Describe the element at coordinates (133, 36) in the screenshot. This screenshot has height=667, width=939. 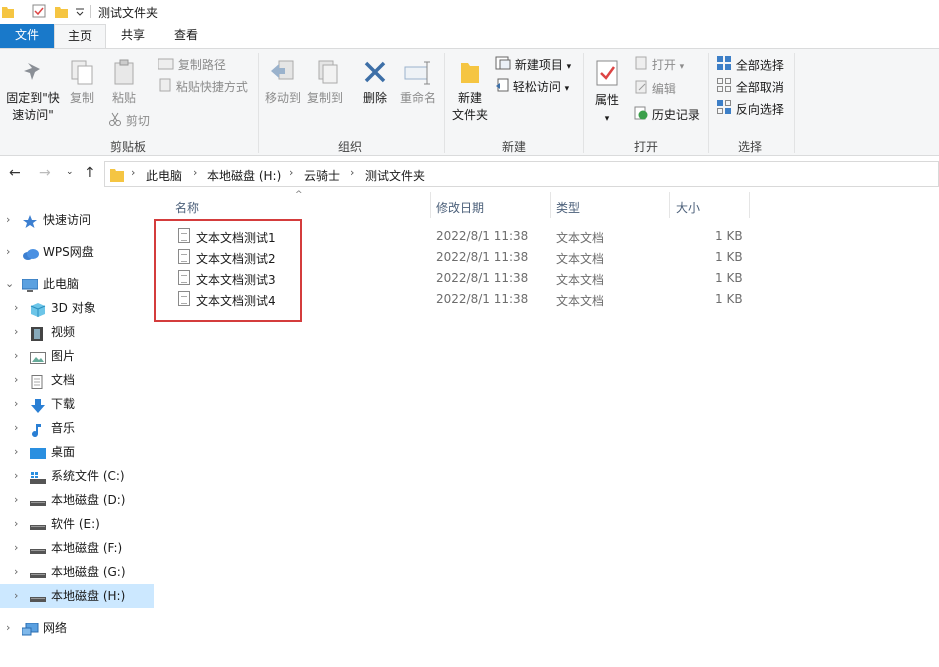
I see `tab-share: 共享` at that location.